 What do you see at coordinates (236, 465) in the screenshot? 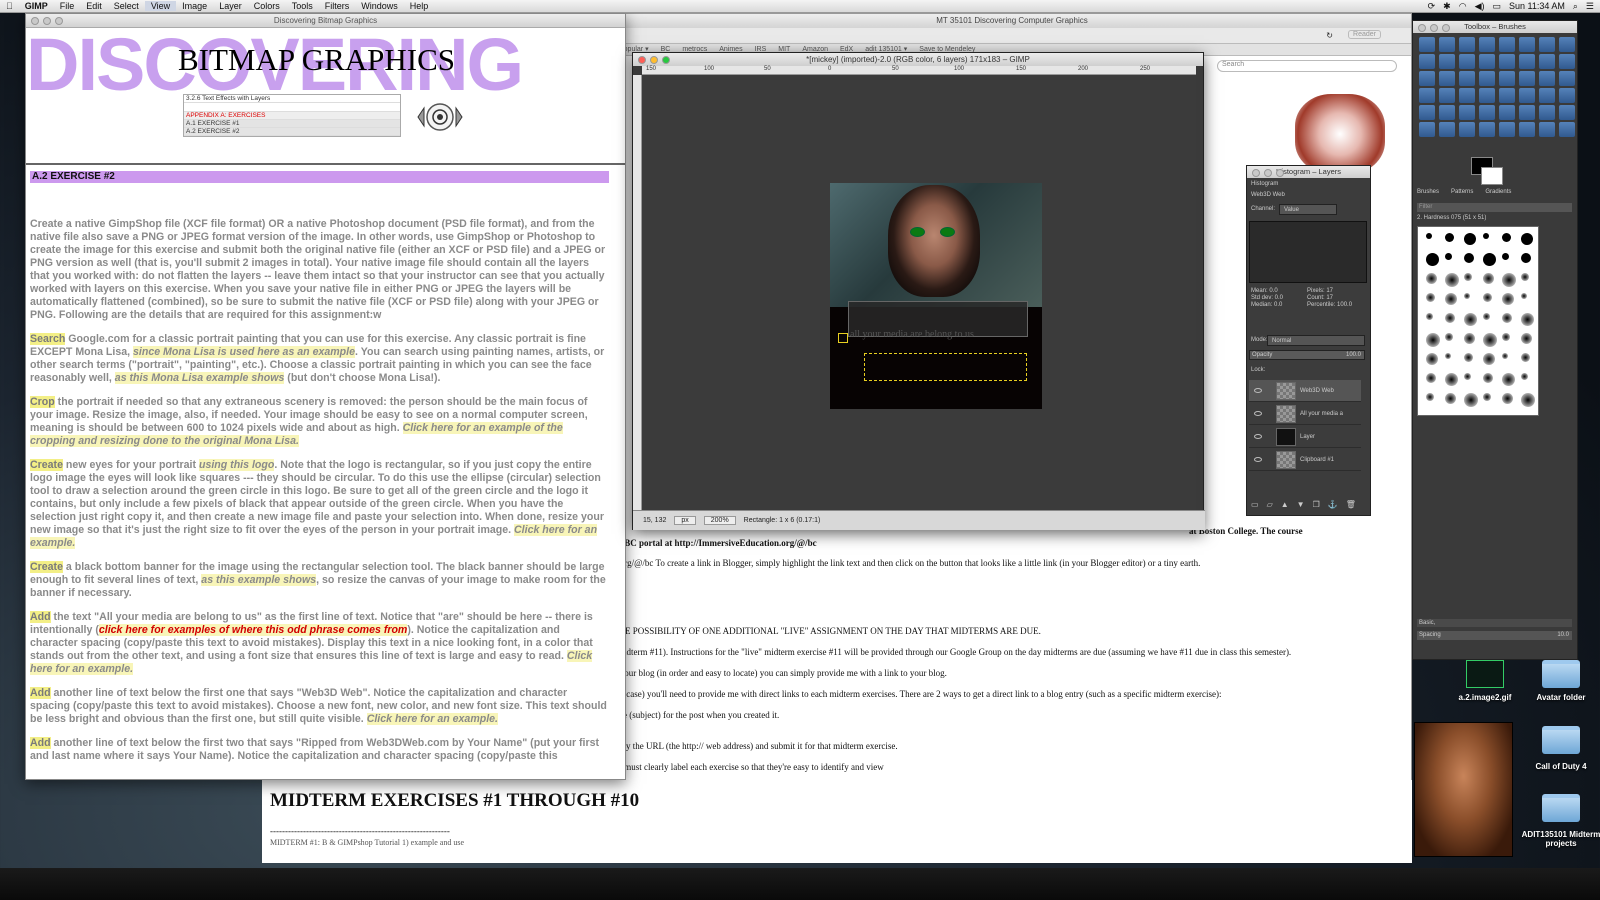
I see `example-link: using this logo` at bounding box center [236, 465].